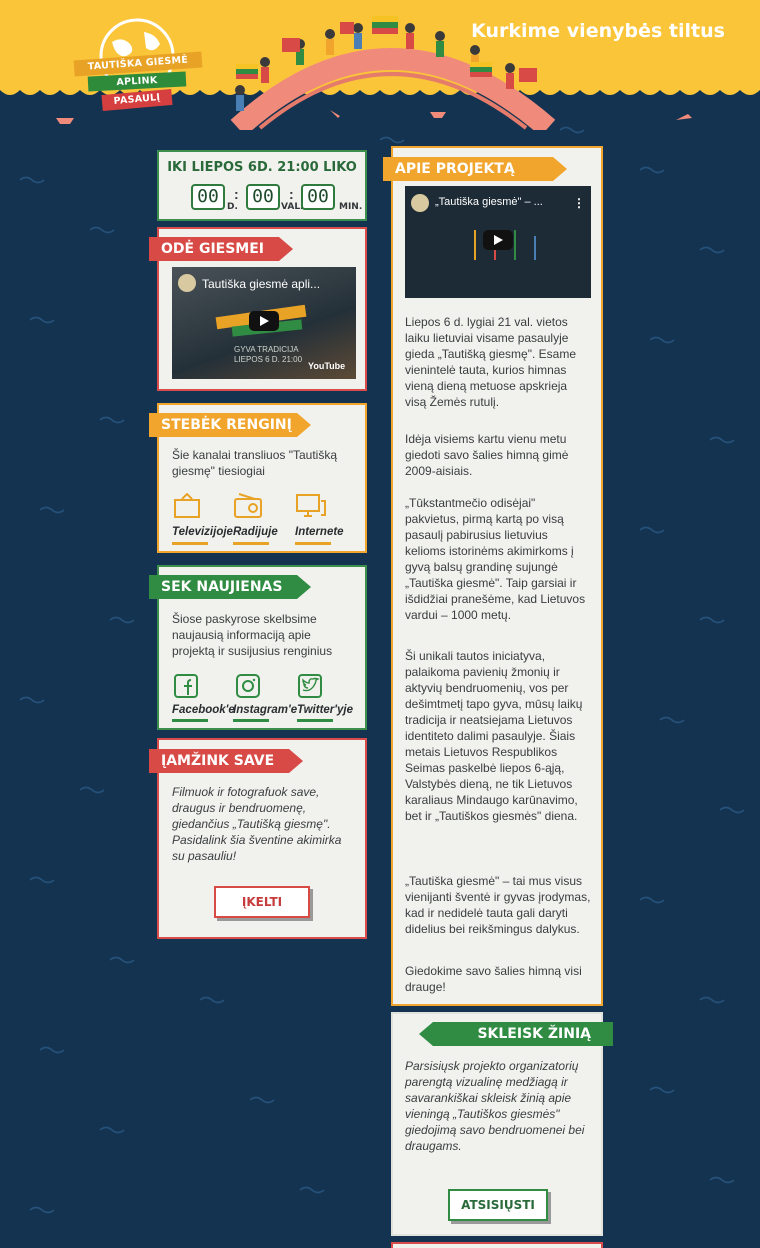 The height and width of the screenshot is (1248, 760). Describe the element at coordinates (326, 366) in the screenshot. I see `youtube-logo: YouTube` at that location.